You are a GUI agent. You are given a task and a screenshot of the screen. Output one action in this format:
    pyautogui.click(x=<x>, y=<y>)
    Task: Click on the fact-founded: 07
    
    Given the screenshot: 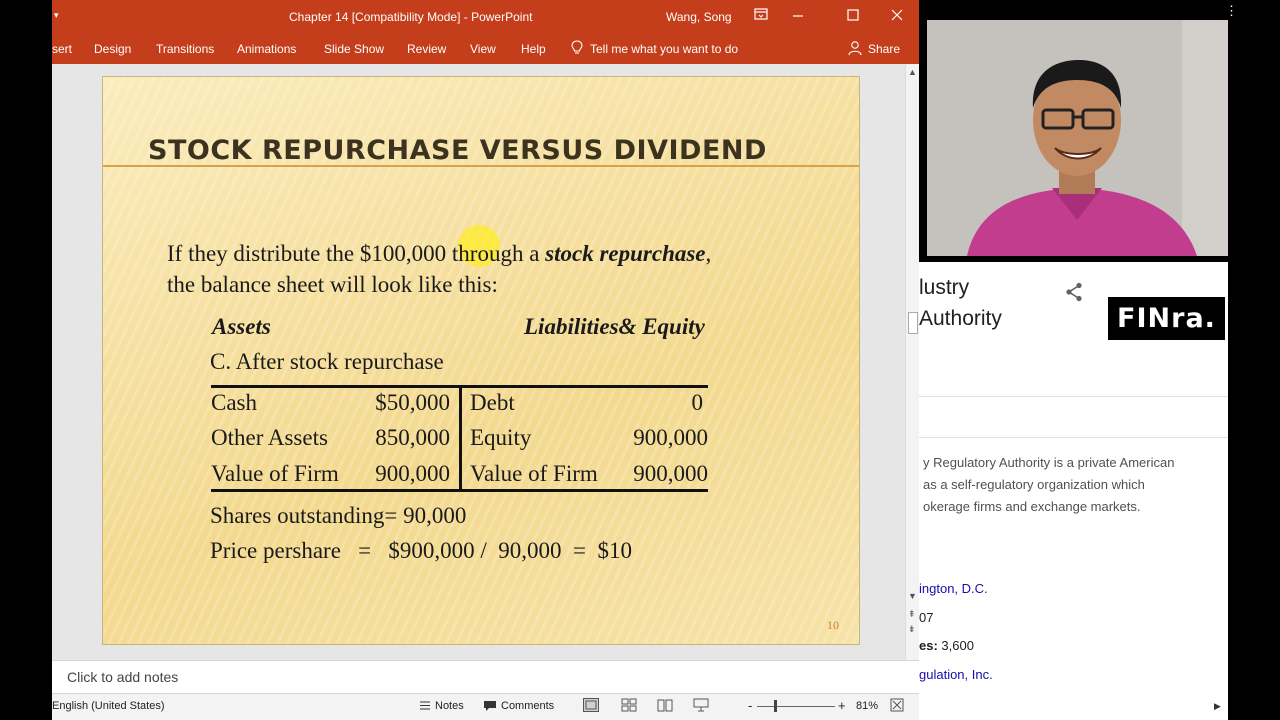 What is the action you would take?
    pyautogui.click(x=926, y=617)
    